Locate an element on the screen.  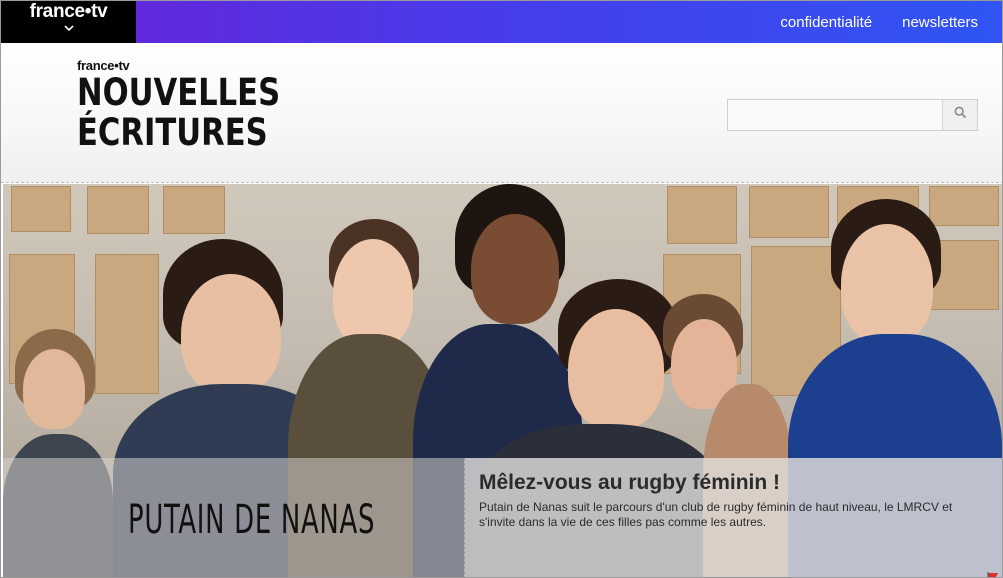
nouvelles-ecritures-logo: france•tv NOUVELLES ÉCRITURES is located at coordinates (179, 106).